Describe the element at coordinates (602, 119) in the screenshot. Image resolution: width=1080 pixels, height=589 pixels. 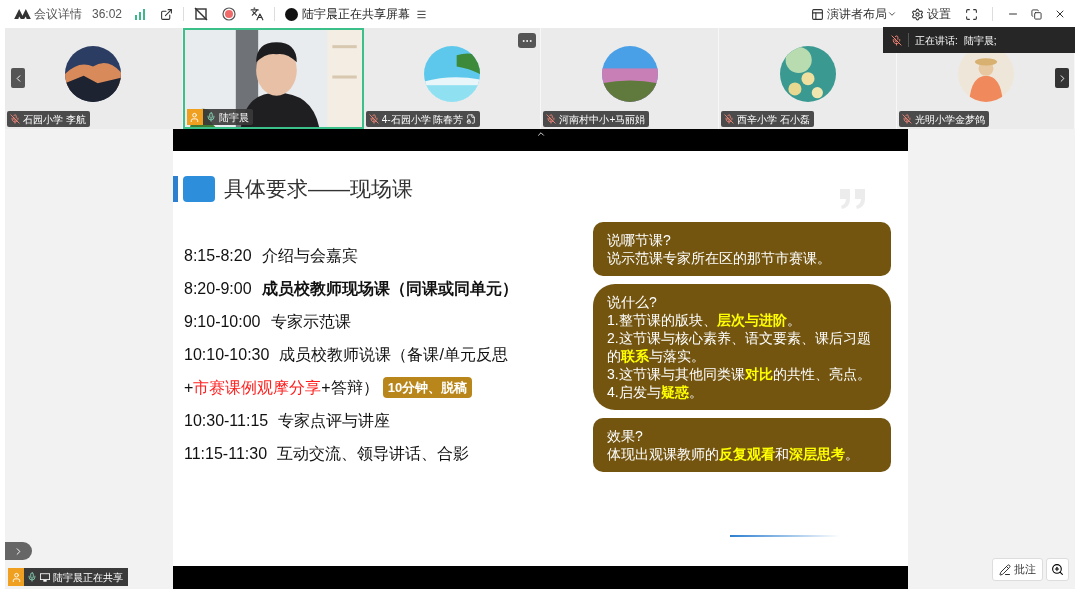
I see `participant-name: 河南村中小+马丽娟` at that location.